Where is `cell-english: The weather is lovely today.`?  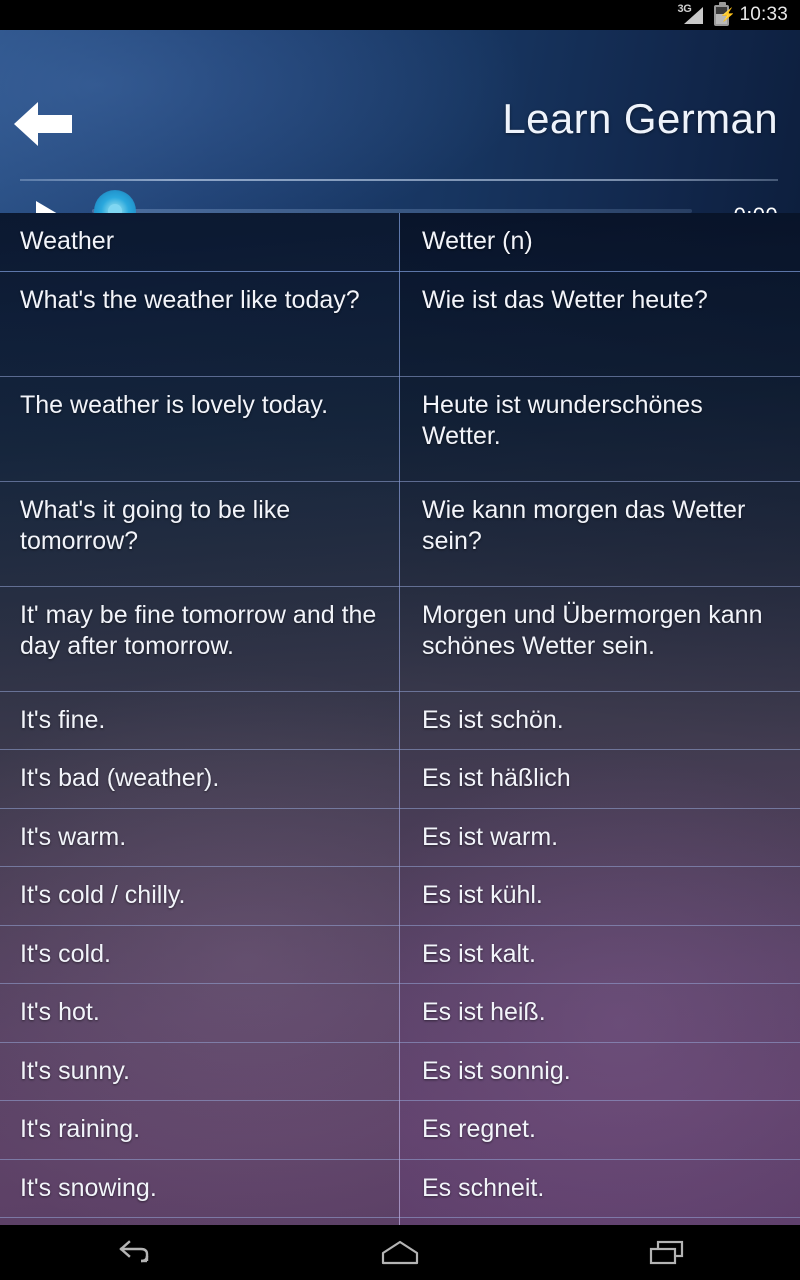 cell-english: The weather is lovely today. is located at coordinates (174, 404).